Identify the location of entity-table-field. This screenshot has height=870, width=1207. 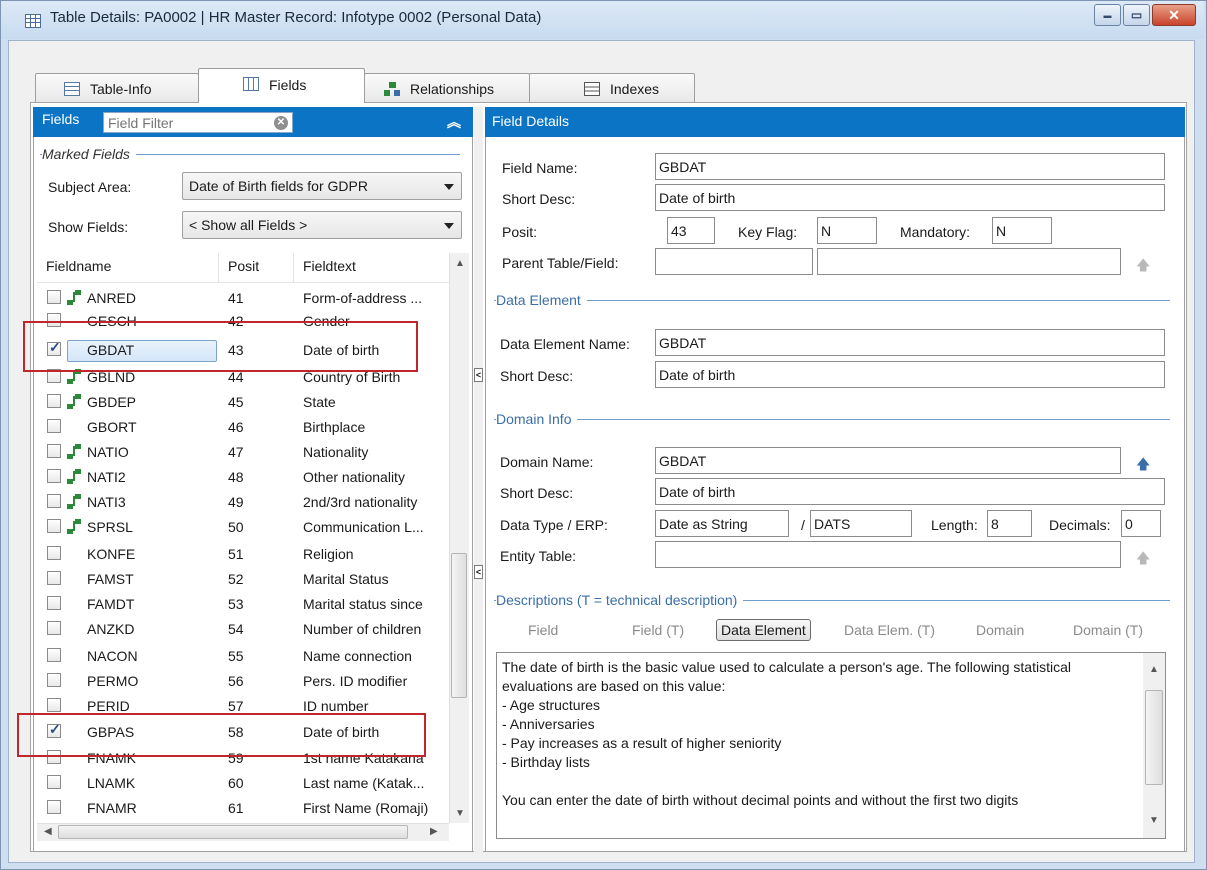
(888, 554).